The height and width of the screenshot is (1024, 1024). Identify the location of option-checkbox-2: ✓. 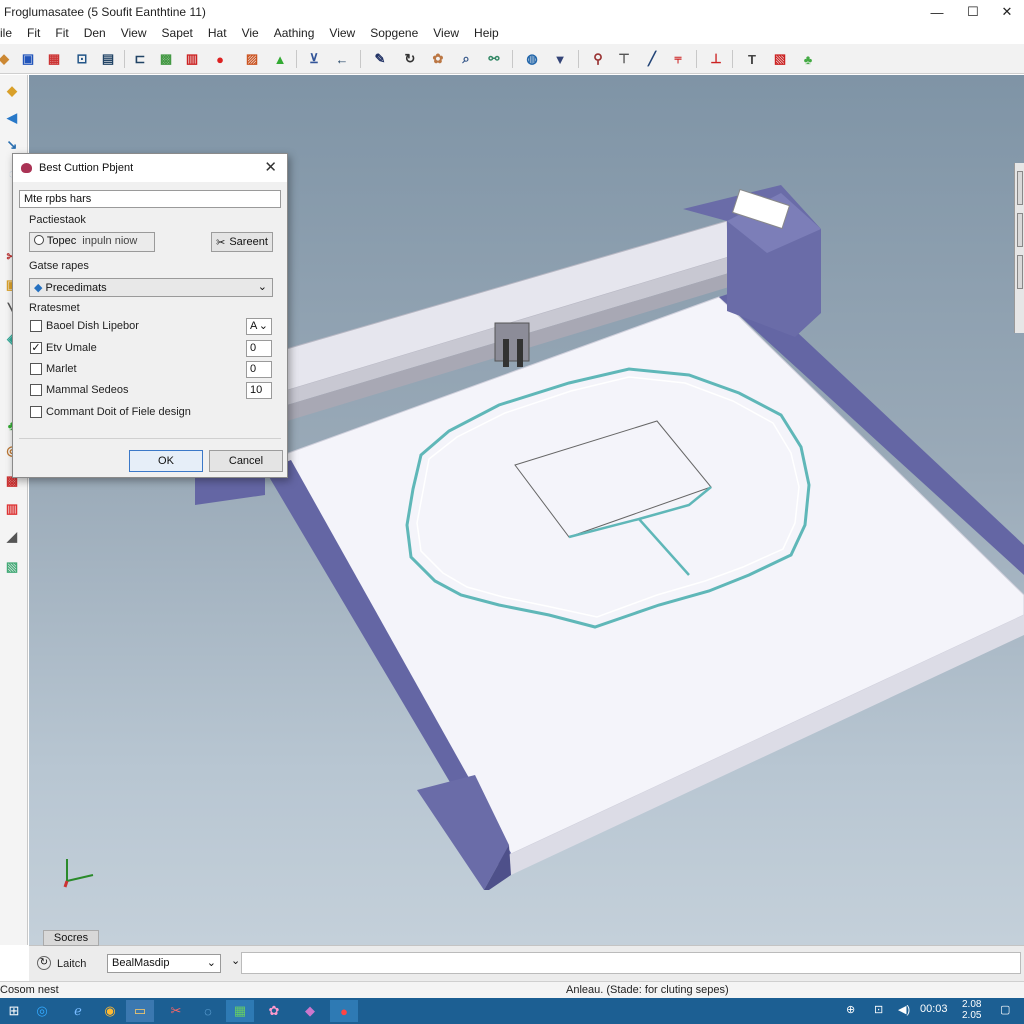
(36, 348).